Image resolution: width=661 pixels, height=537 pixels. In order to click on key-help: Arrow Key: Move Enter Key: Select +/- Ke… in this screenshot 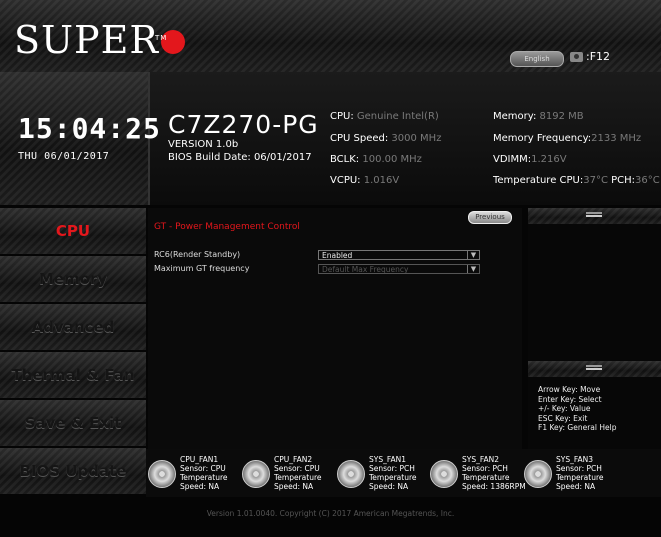, I will do `click(577, 409)`.